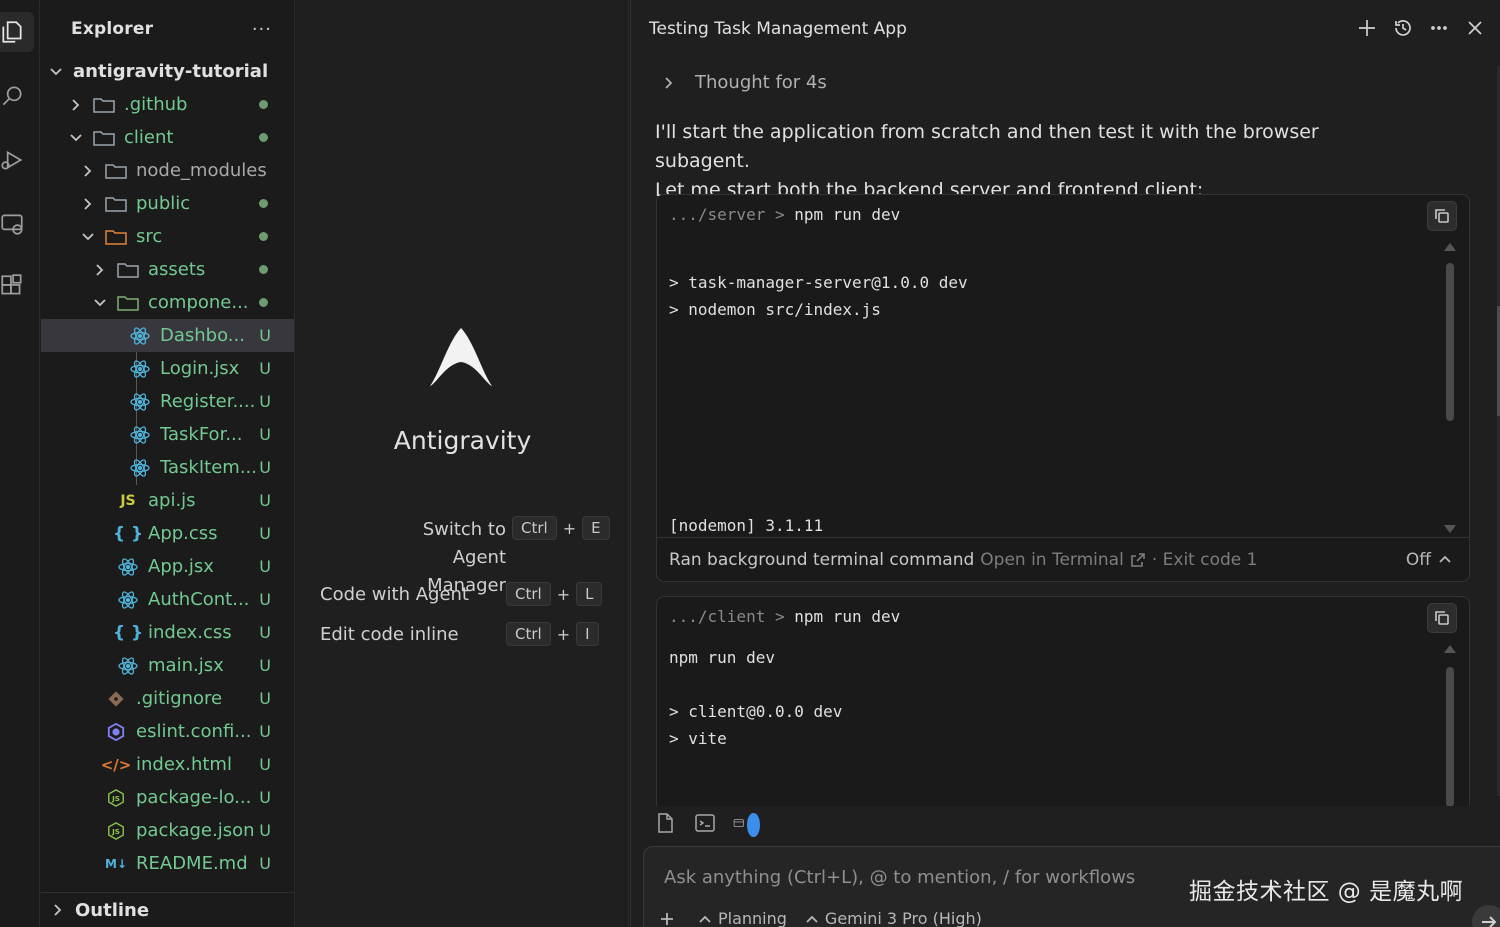 The image size is (1500, 927). I want to click on tree-item-label: .github, so click(156, 104).